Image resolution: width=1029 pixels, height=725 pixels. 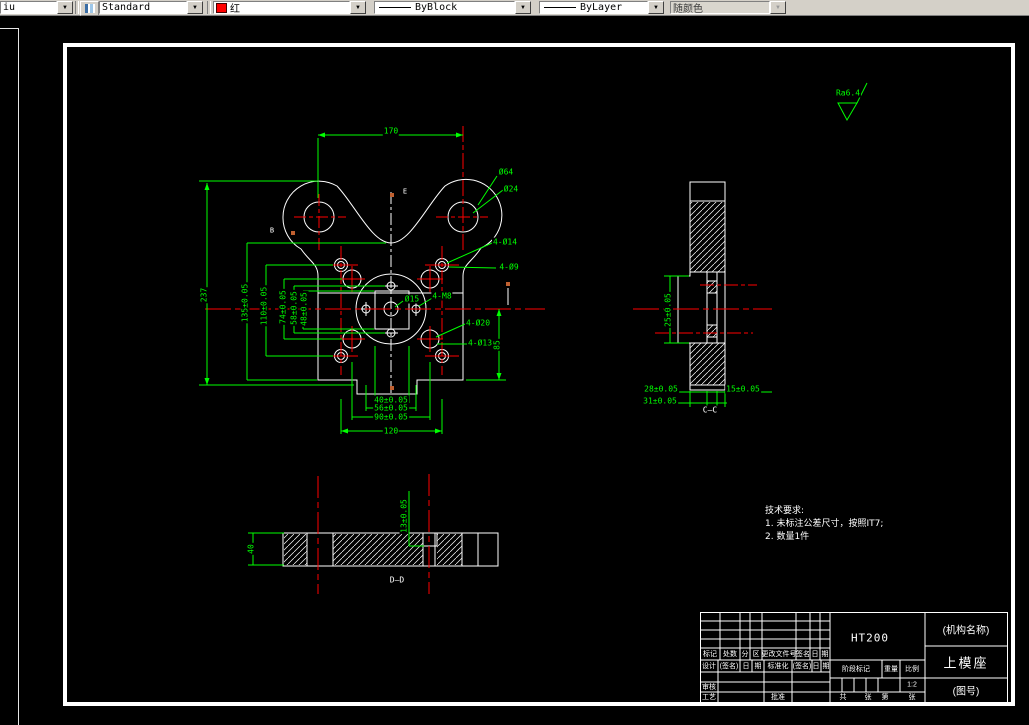 What do you see at coordinates (294, 308) in the screenshot?
I see `dim-58: 58±0.05` at bounding box center [294, 308].